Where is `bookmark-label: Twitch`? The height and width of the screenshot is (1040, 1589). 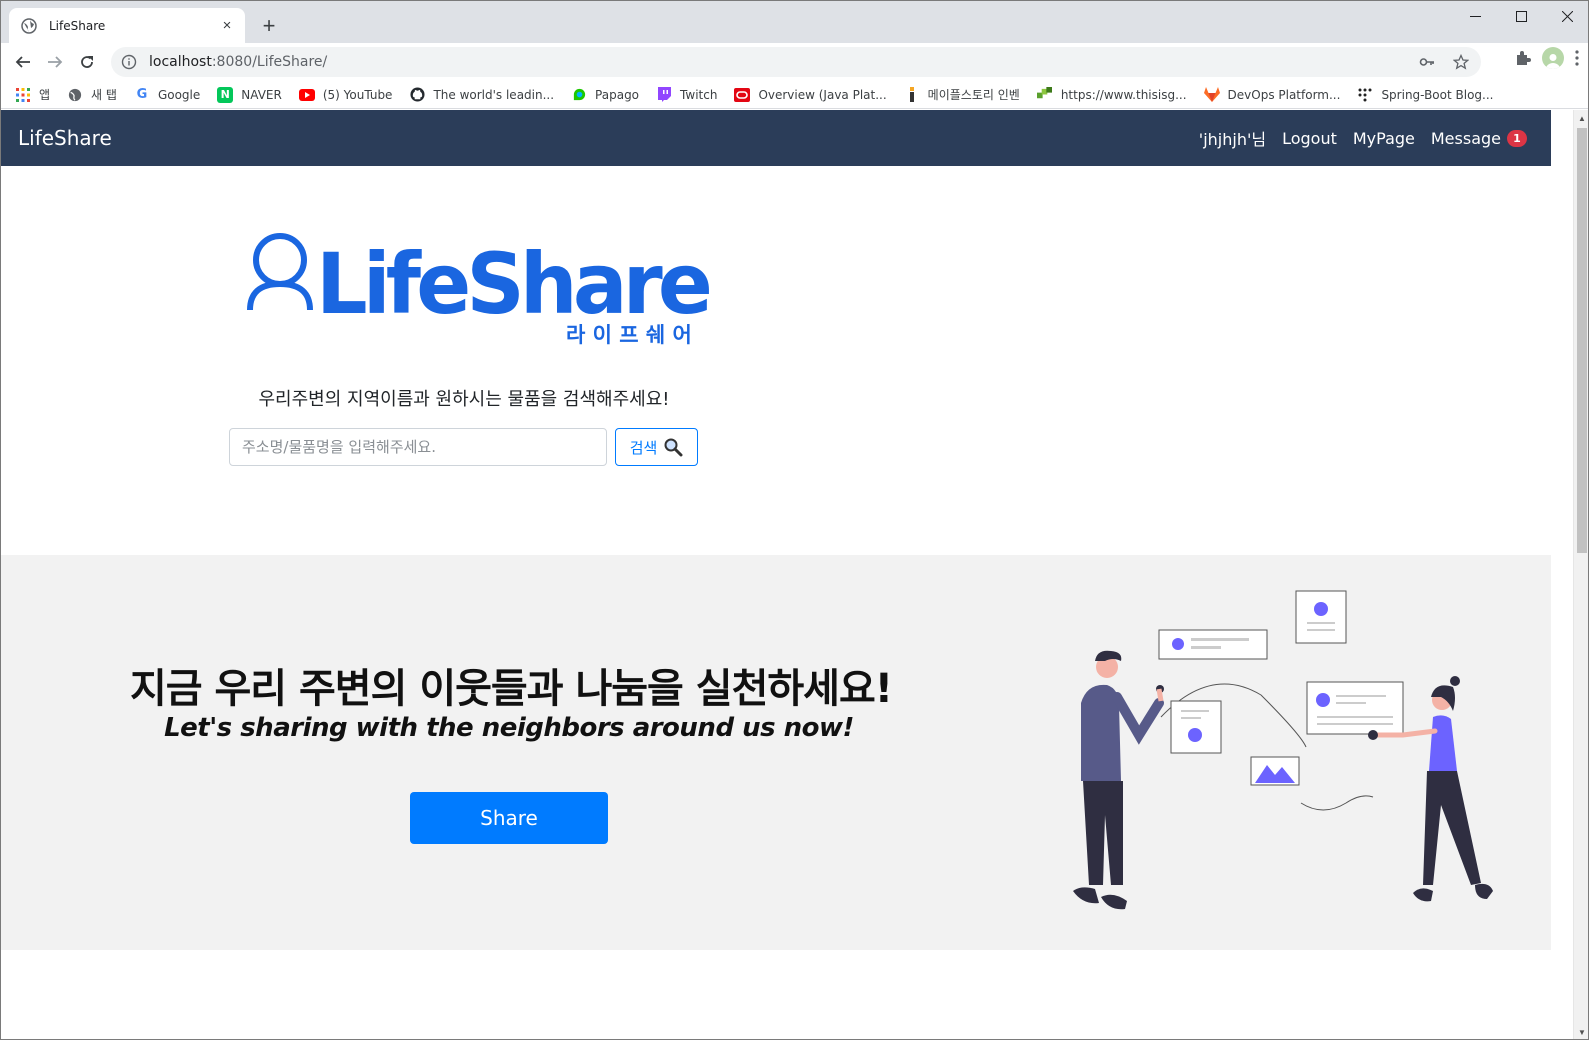
bookmark-label: Twitch is located at coordinates (699, 94).